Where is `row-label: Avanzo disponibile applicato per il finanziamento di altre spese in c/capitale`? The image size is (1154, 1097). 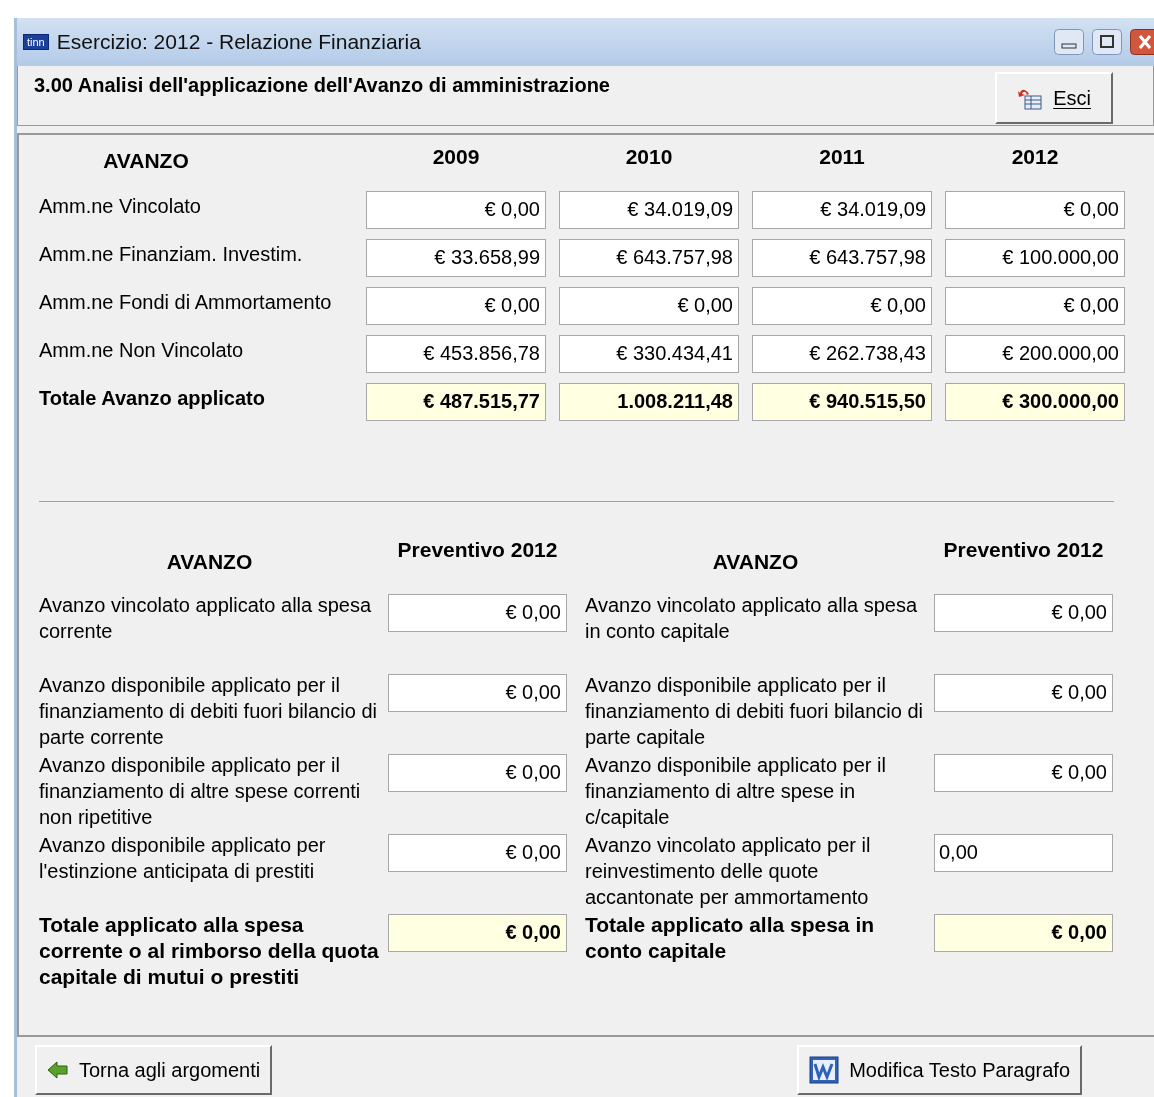
row-label: Avanzo disponibile applicato per il finanziamento di altre spese in c/capitale is located at coordinates (736, 791).